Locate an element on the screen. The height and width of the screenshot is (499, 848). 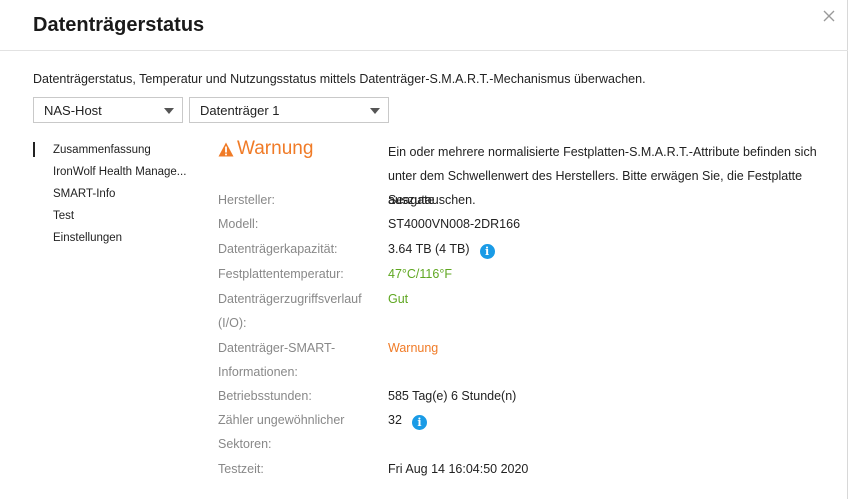
warning-icon is located at coordinates (226, 149).